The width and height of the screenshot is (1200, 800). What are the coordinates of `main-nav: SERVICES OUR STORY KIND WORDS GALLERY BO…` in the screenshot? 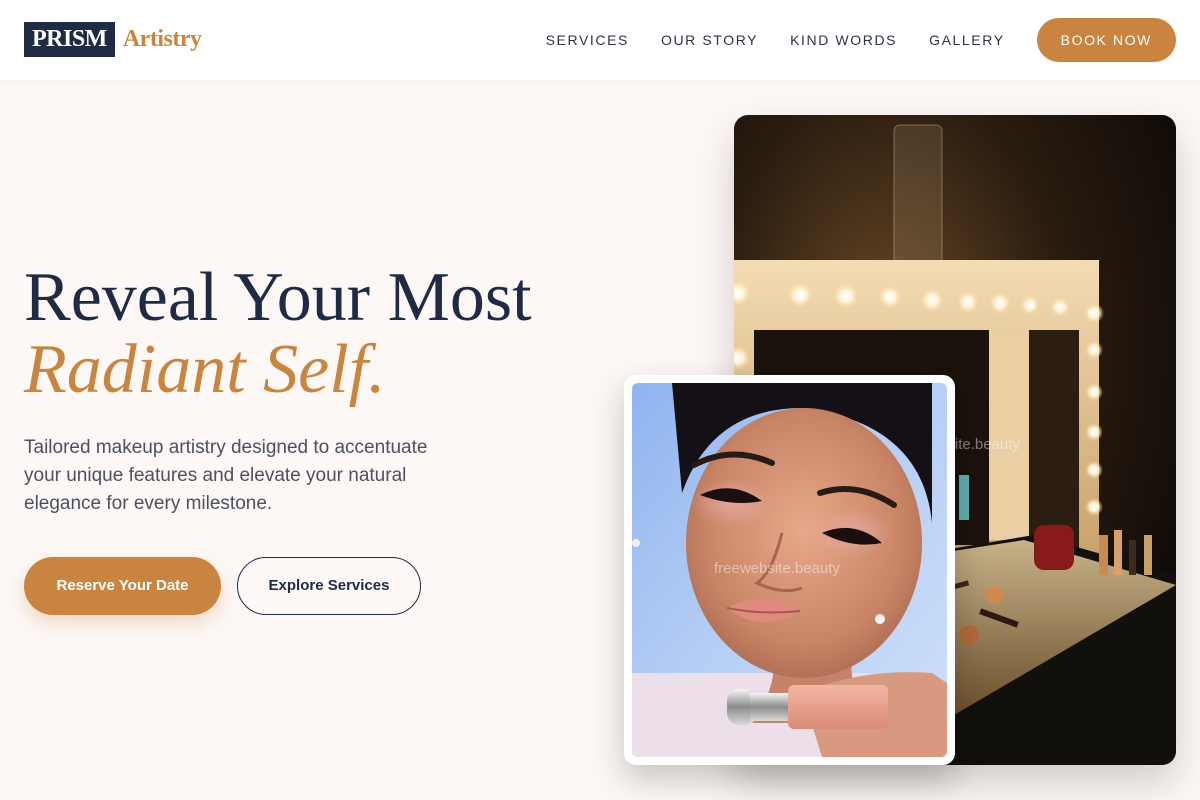 It's located at (861, 40).